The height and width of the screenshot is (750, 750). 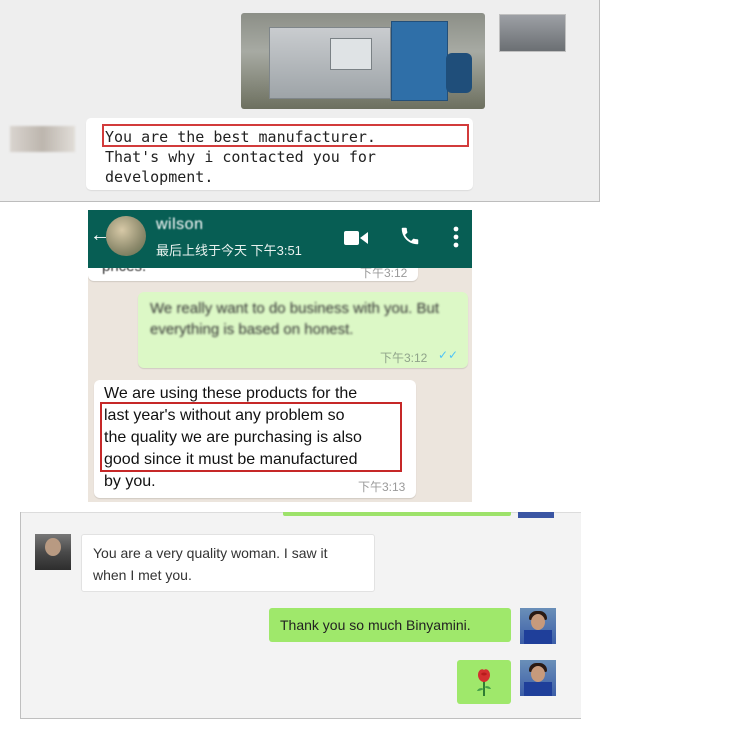 What do you see at coordinates (130, 481) in the screenshot?
I see `message-line: by you.` at bounding box center [130, 481].